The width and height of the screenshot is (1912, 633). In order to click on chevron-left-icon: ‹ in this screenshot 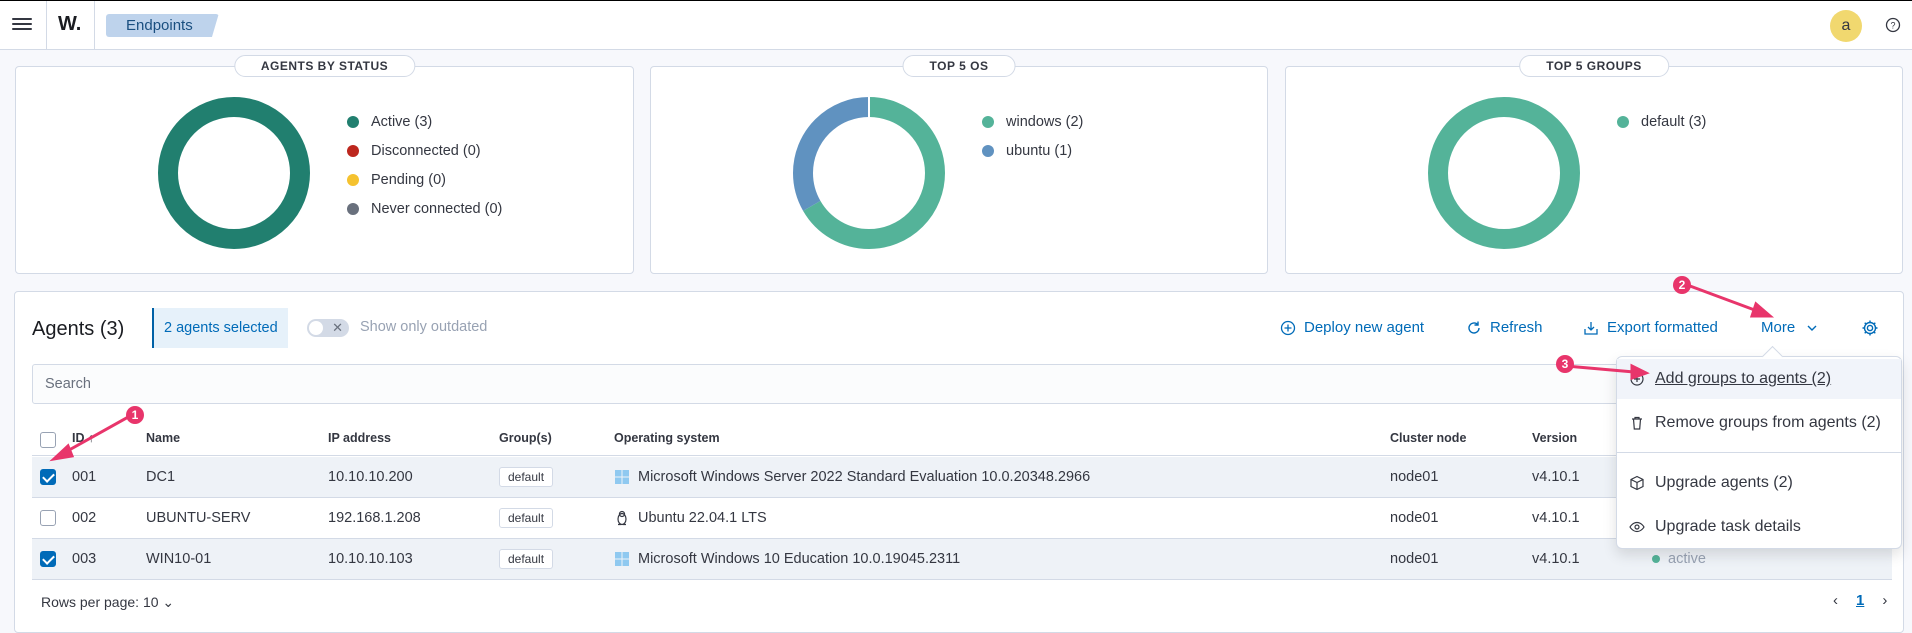, I will do `click(1835, 600)`.